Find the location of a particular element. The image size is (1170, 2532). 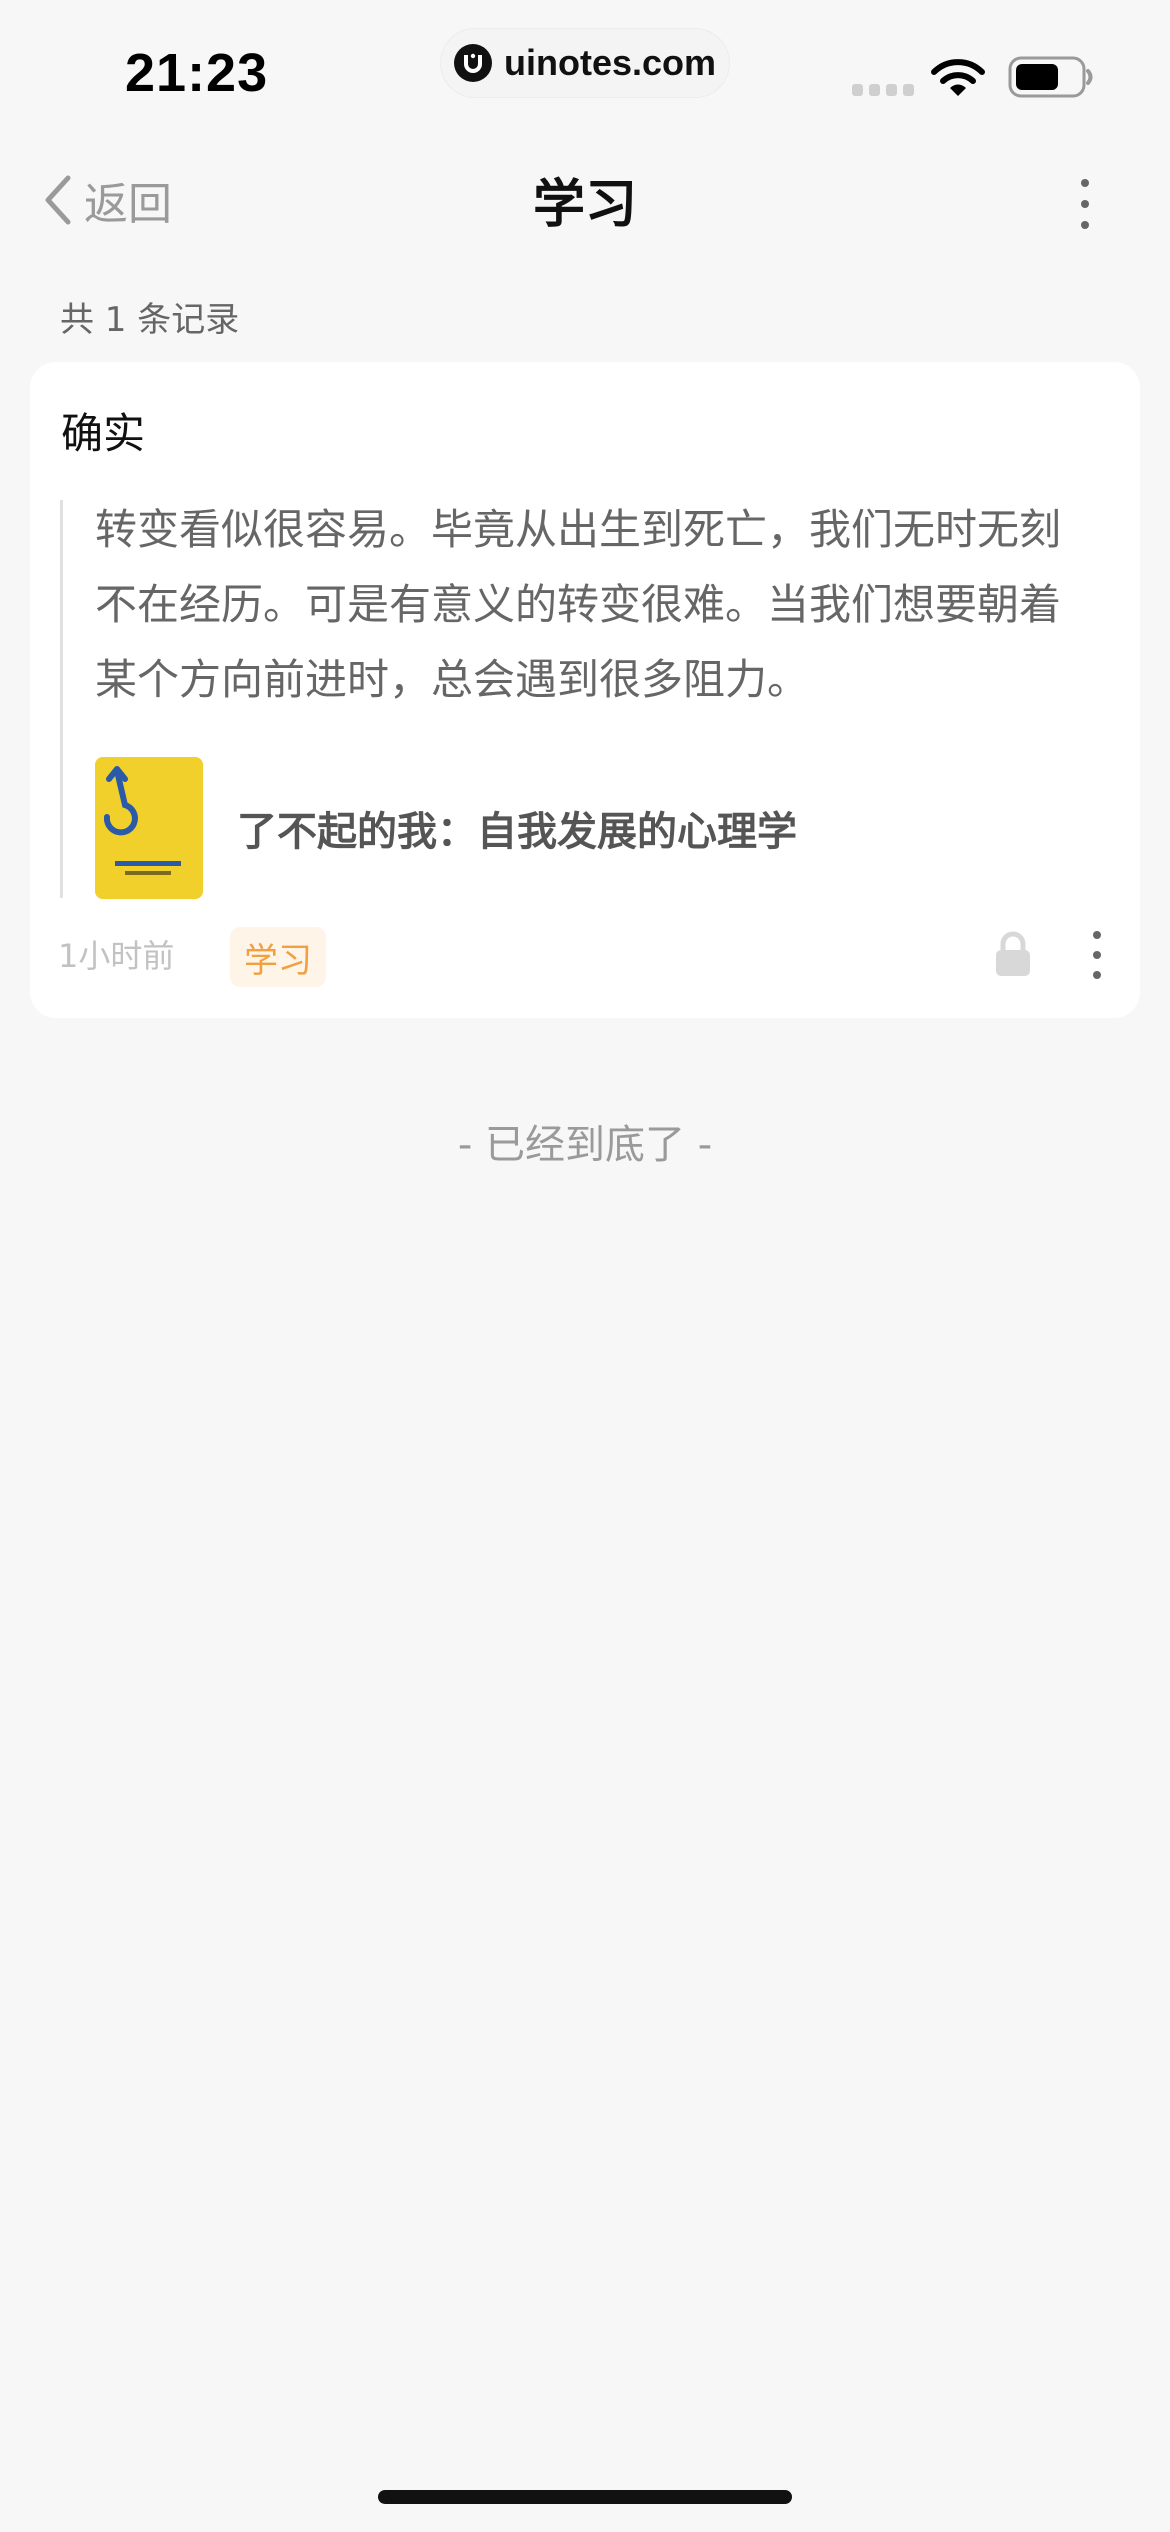

status-bar: 21:23 uinotes.com is located at coordinates (585, 70).